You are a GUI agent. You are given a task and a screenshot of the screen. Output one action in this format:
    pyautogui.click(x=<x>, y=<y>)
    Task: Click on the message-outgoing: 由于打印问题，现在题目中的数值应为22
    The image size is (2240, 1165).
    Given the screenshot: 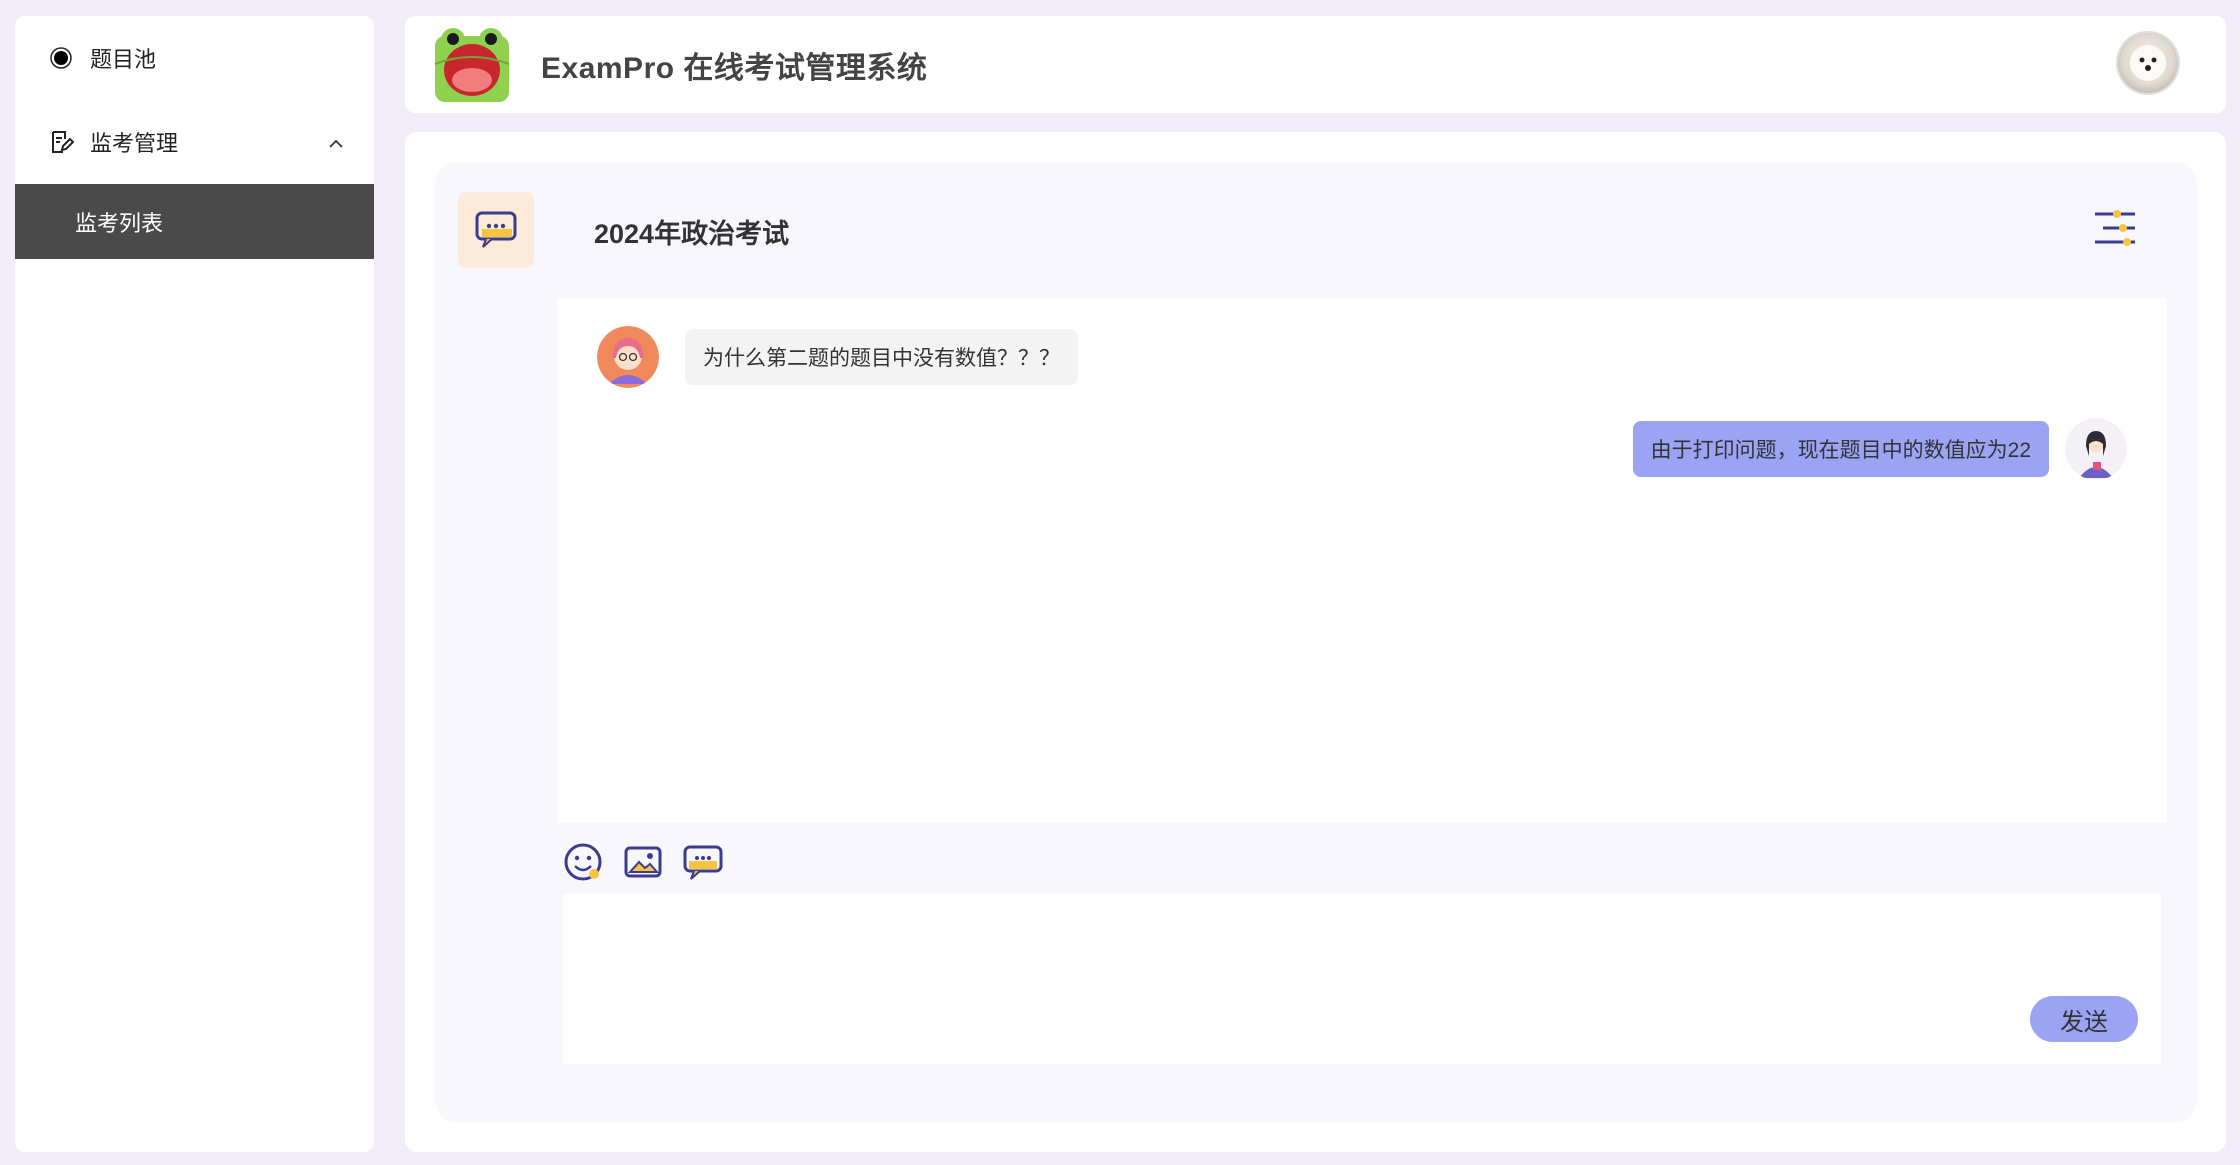 What is the action you would take?
    pyautogui.click(x=1879, y=449)
    